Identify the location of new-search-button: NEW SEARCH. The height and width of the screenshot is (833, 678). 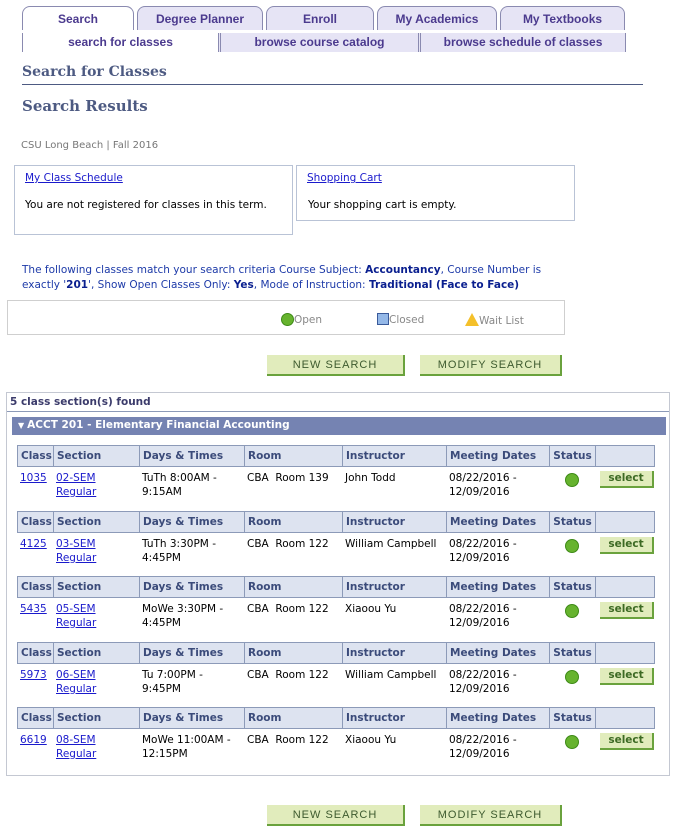
(336, 365).